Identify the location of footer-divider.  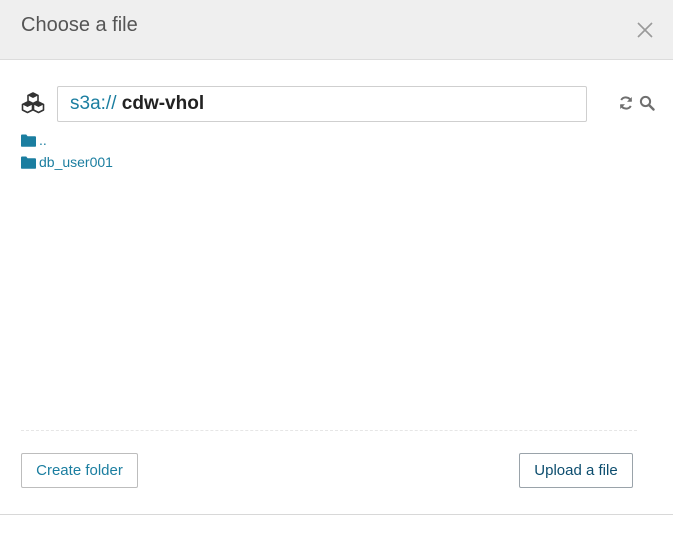
(336, 514).